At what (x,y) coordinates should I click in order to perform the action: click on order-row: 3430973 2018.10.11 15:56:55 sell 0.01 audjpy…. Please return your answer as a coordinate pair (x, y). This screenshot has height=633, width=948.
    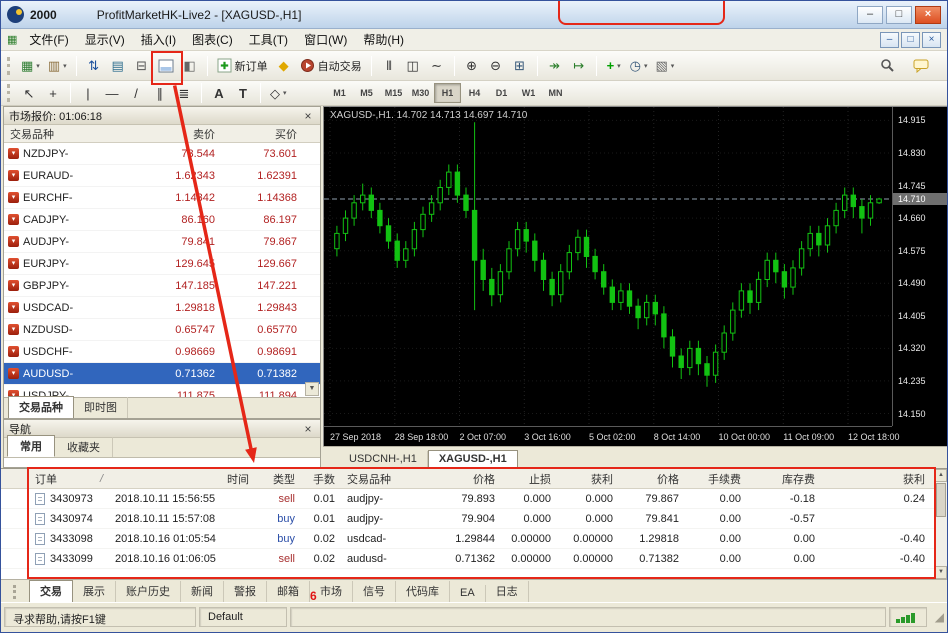
    Looking at the image, I should click on (474, 499).